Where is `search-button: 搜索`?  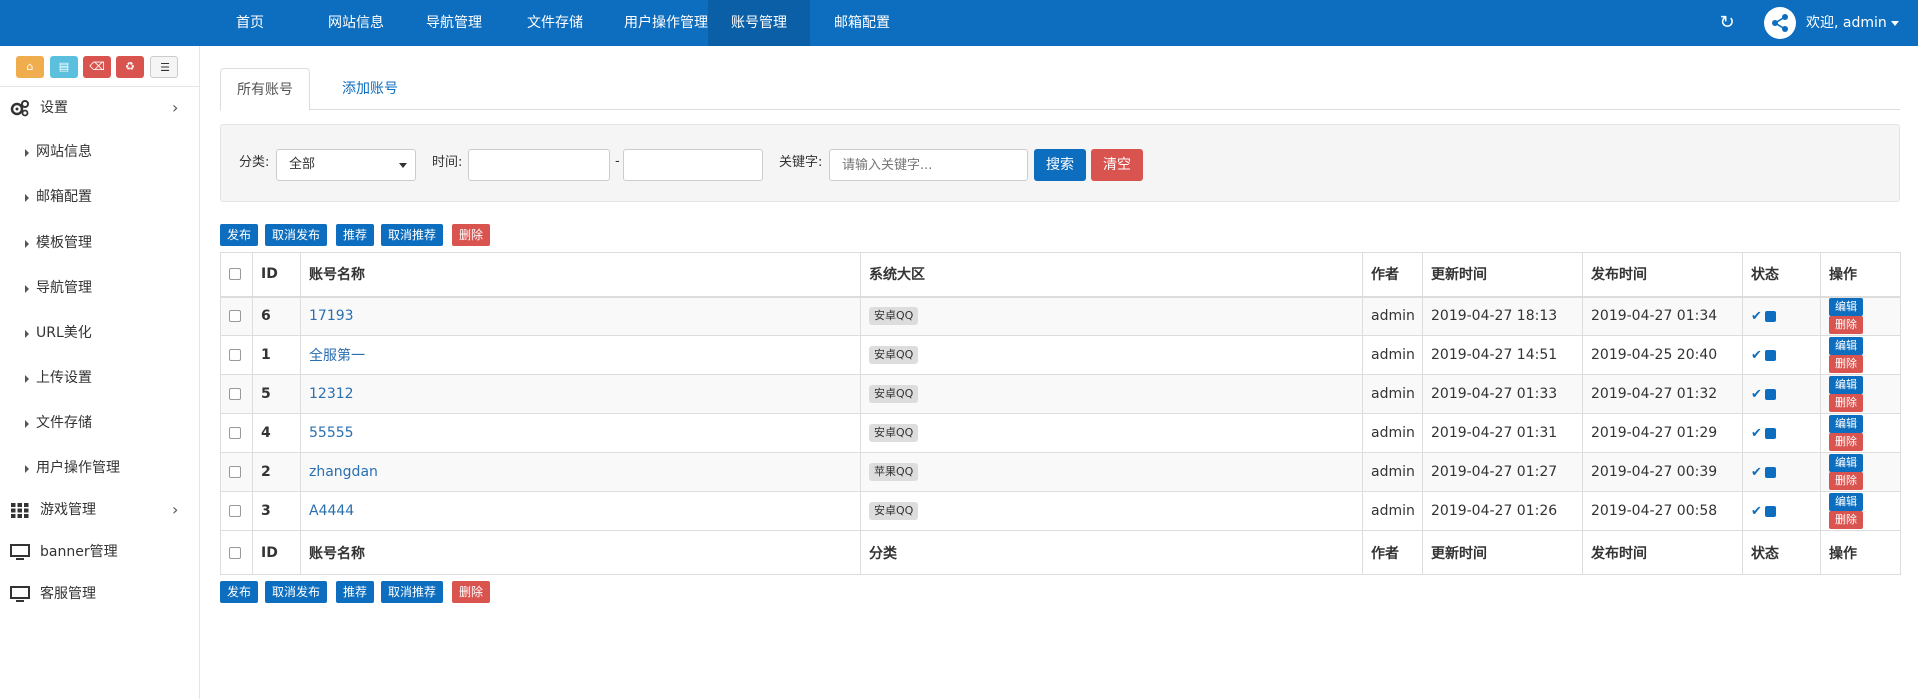
search-button: 搜索 is located at coordinates (1060, 165).